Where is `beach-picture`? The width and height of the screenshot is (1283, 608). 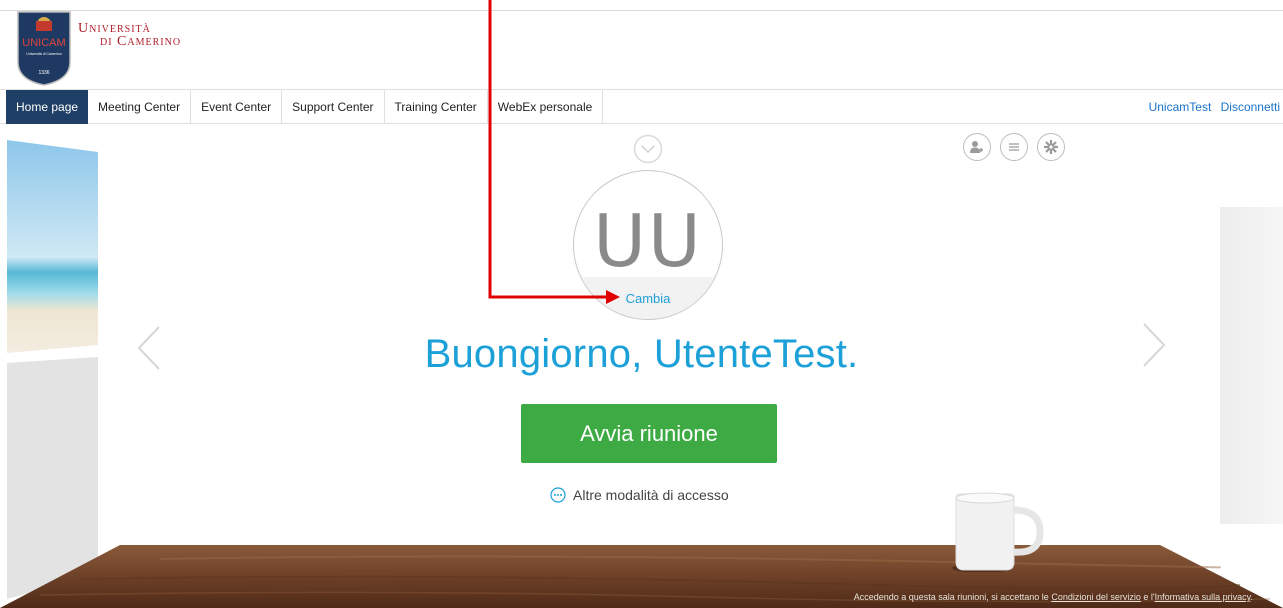 beach-picture is located at coordinates (52, 246).